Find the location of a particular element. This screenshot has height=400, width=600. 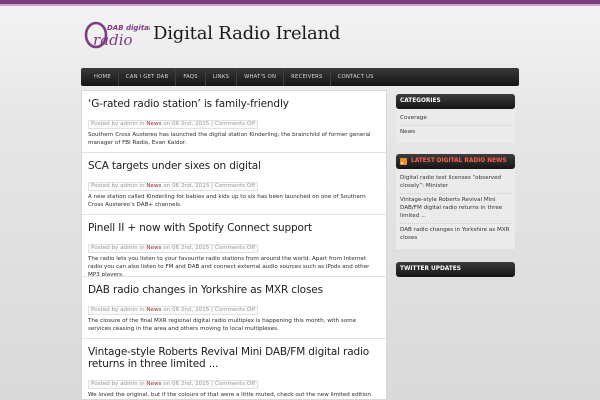

top-accent-stripe is located at coordinates (300, 5).